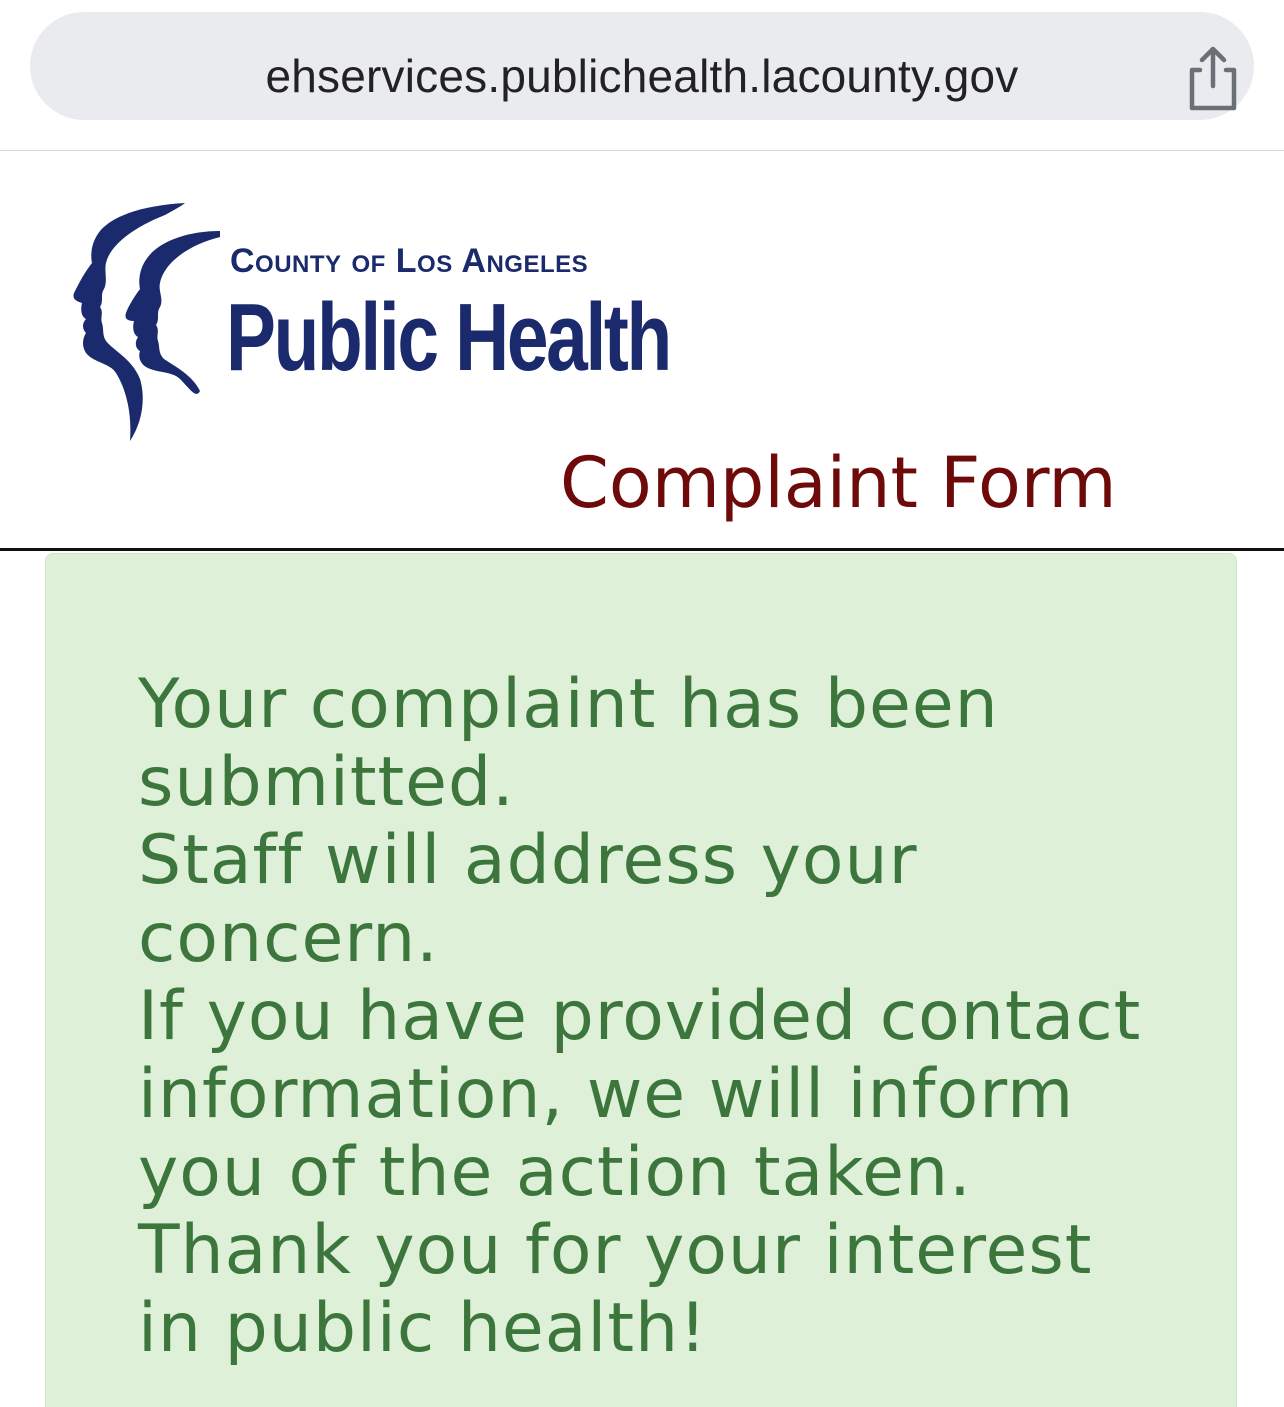 This screenshot has height=1407, width=1284. What do you see at coordinates (615, 1250) in the screenshot?
I see `message-line: Thank you for your interest` at bounding box center [615, 1250].